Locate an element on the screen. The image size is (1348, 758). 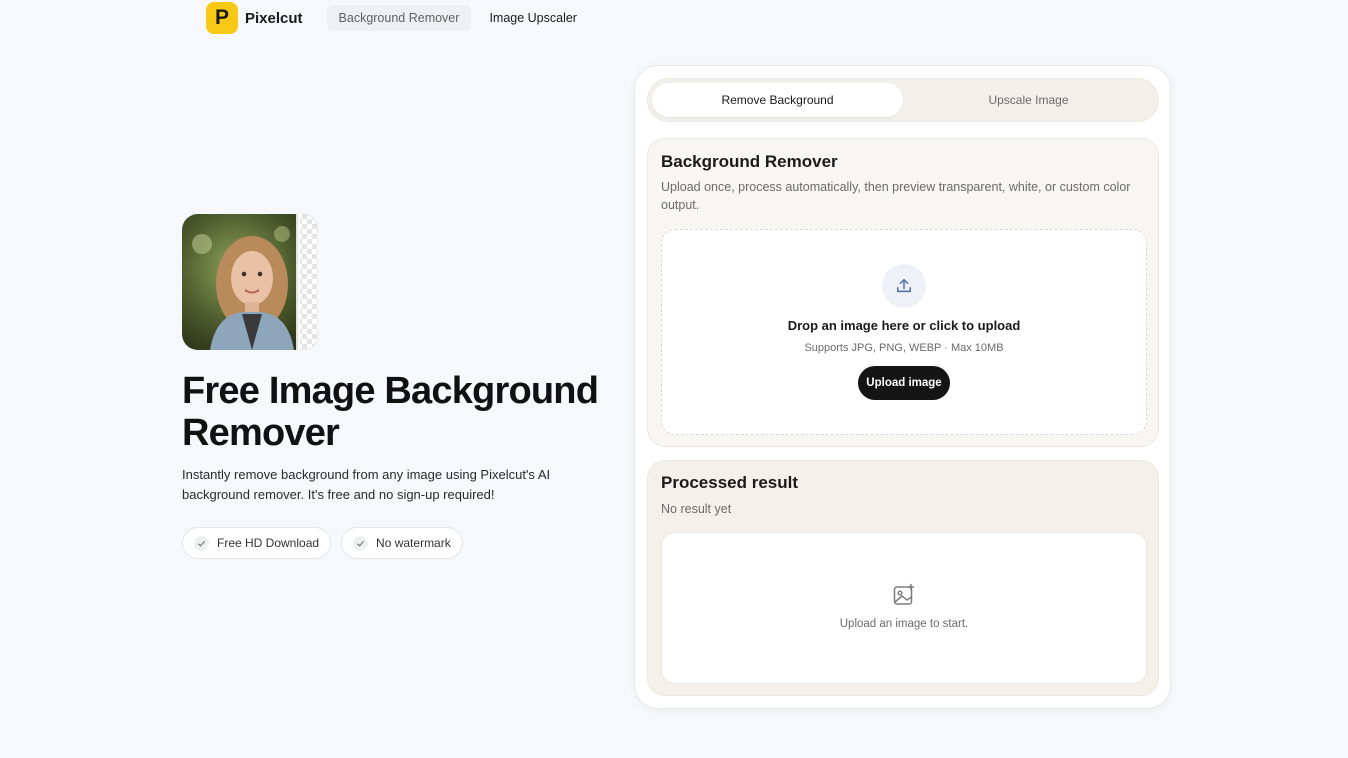
upload-image-button: Upload image is located at coordinates (904, 383).